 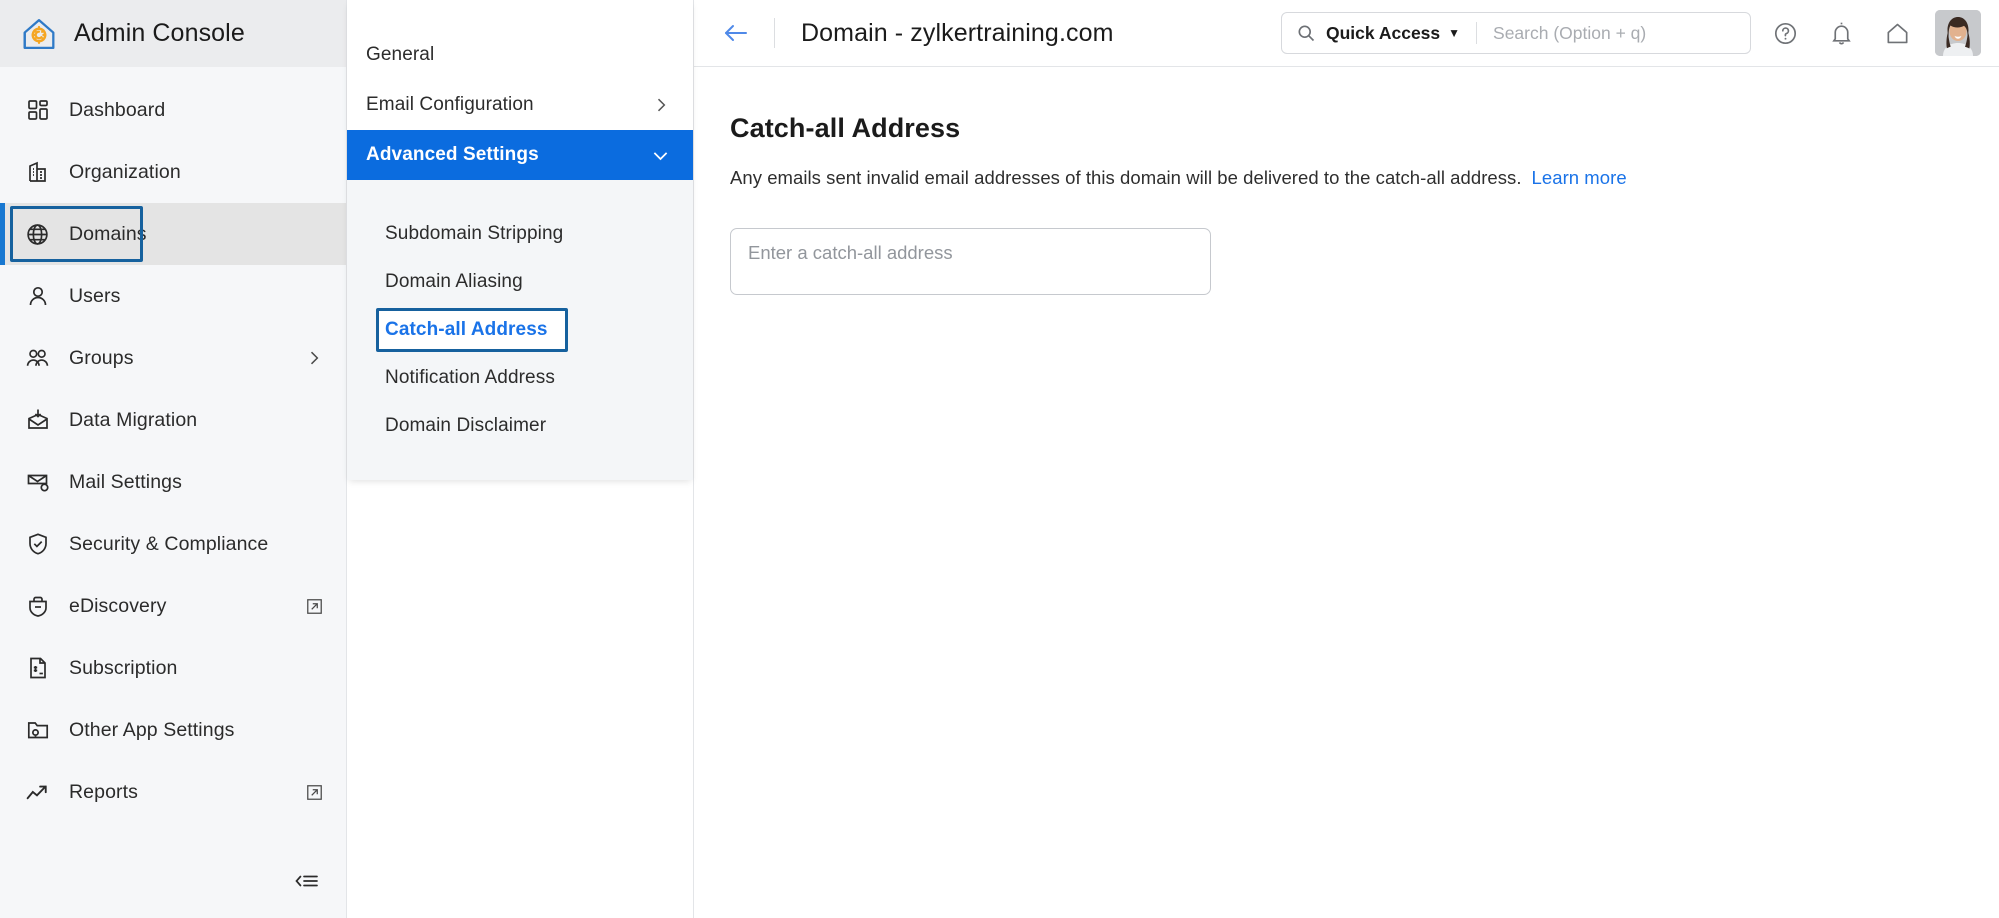 I want to click on sidebar-item-label: Organization, so click(x=125, y=171).